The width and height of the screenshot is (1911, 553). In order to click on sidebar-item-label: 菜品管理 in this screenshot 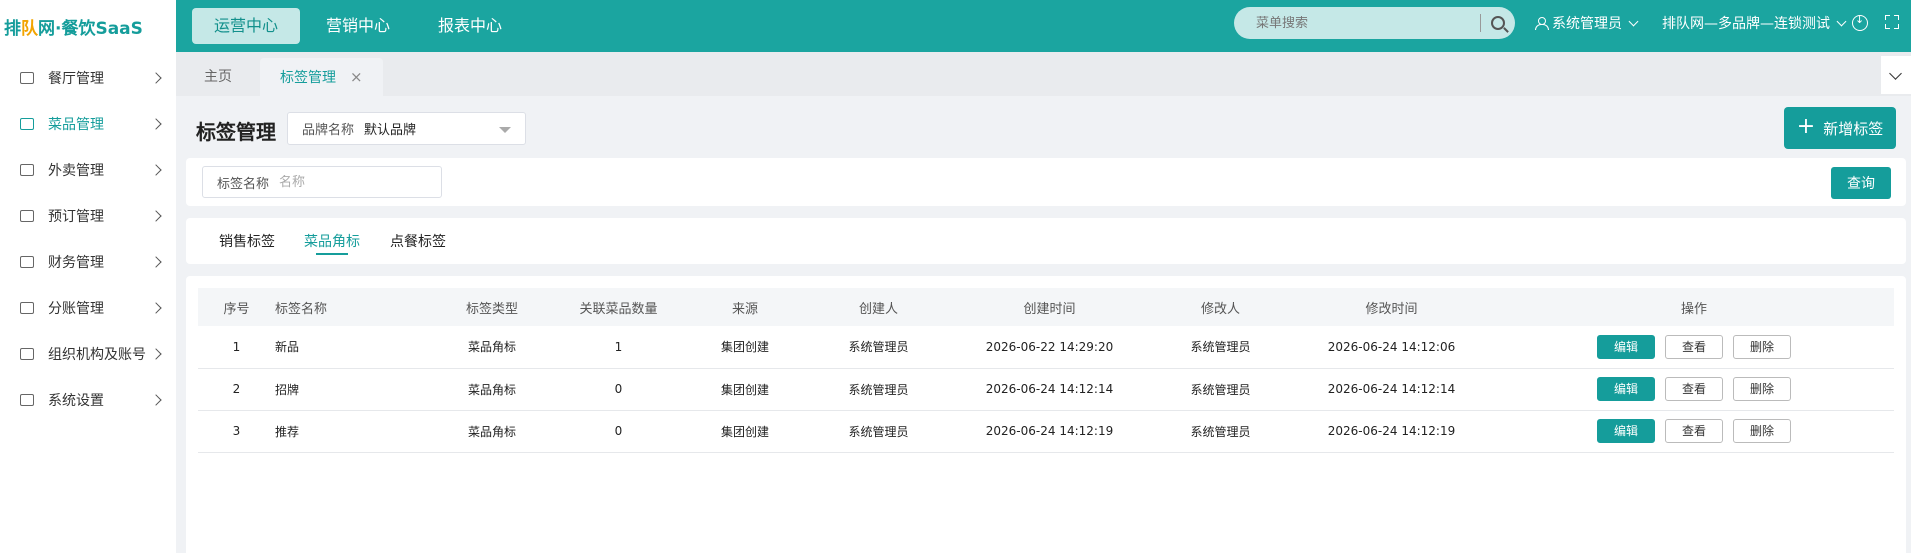, I will do `click(76, 125)`.